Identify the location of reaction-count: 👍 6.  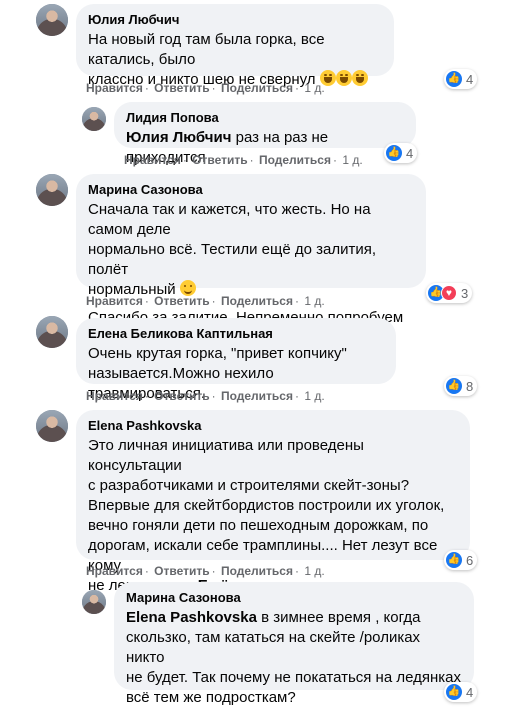
(461, 560).